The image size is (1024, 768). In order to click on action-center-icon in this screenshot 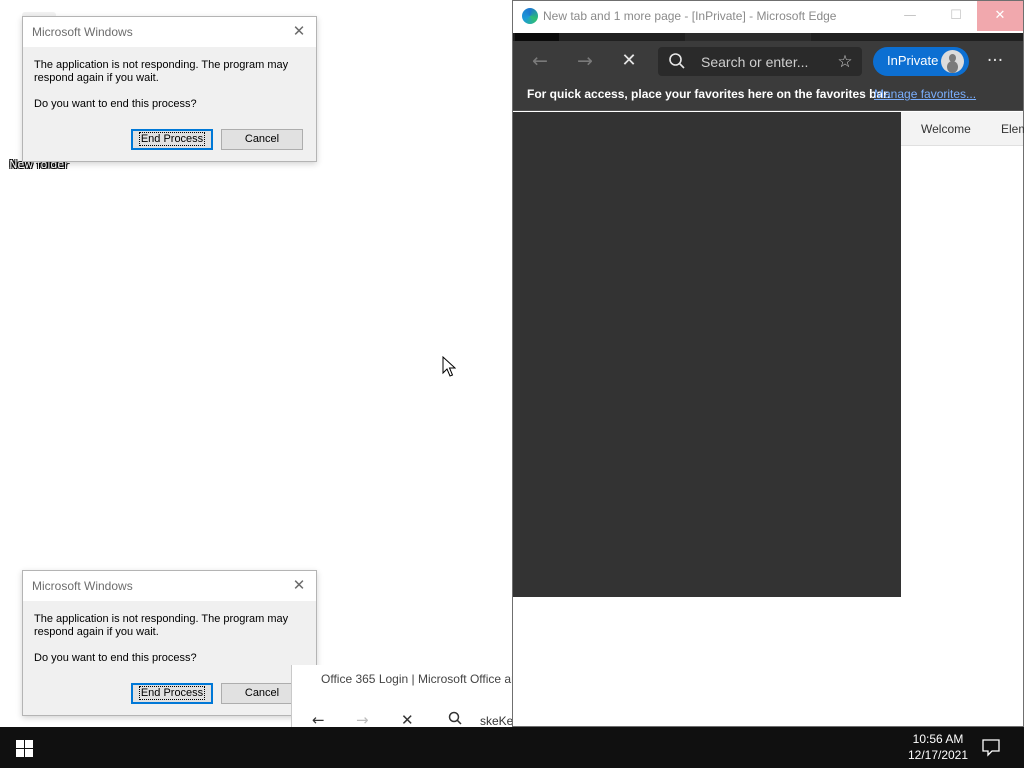, I will do `click(991, 747)`.